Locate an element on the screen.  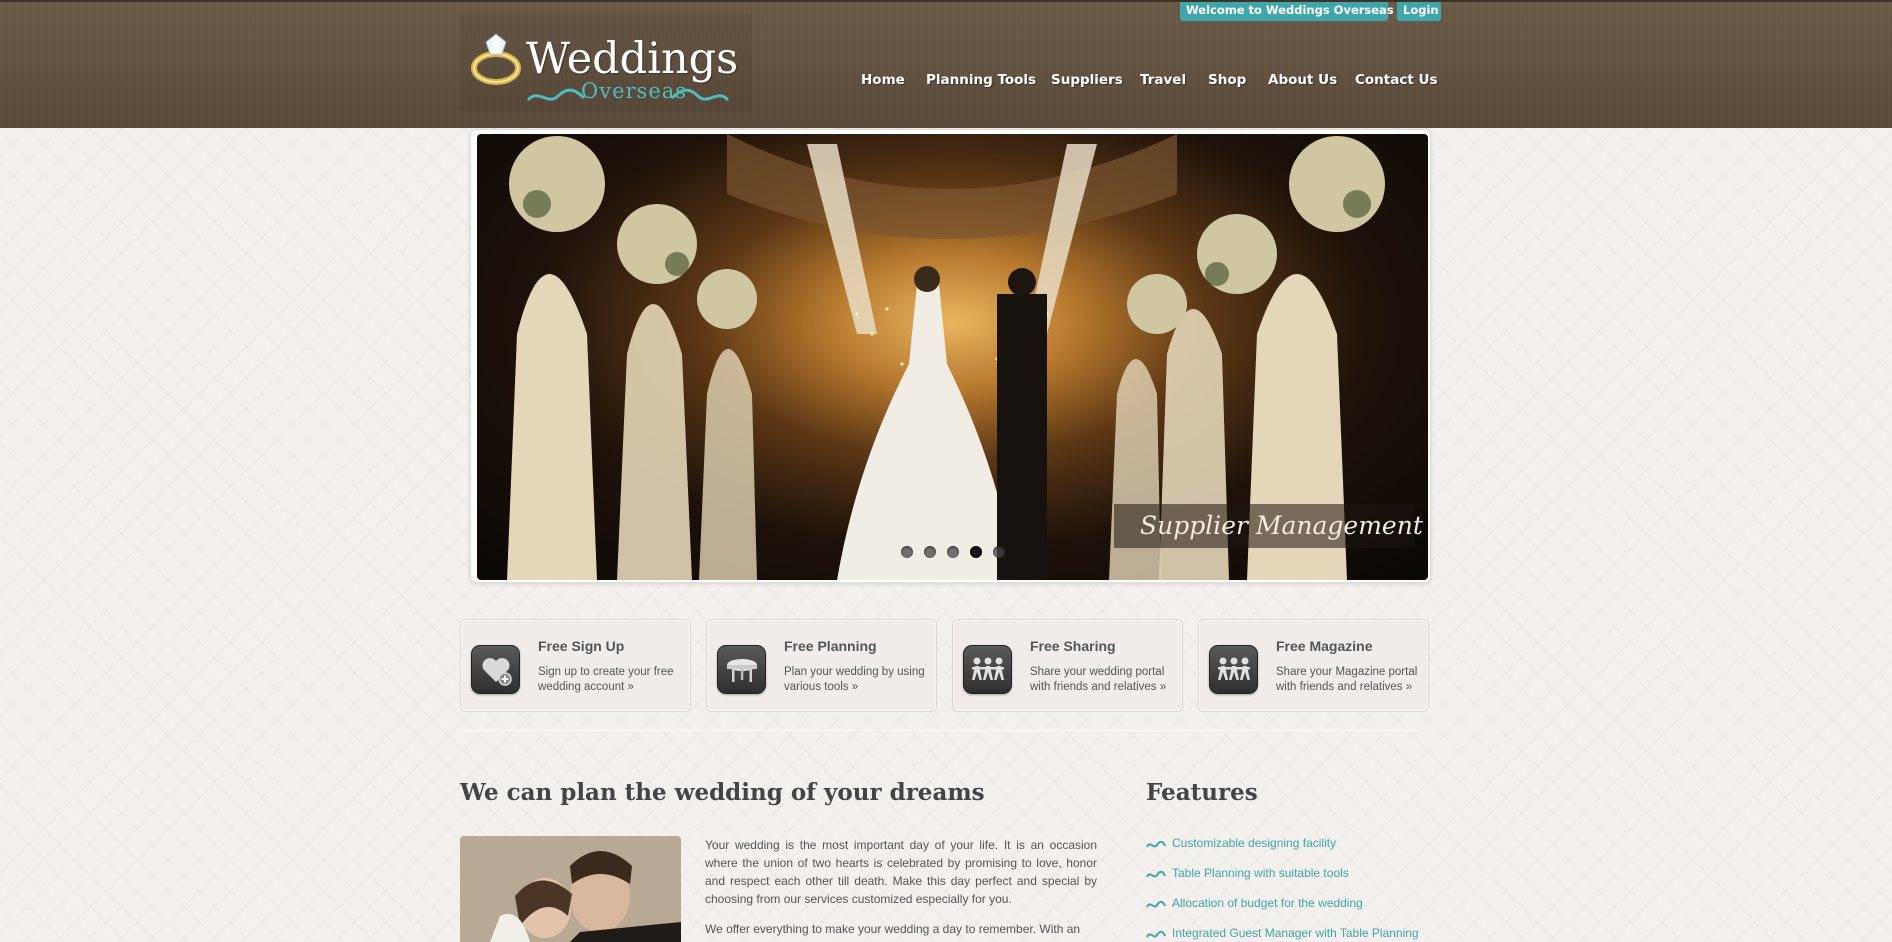
feature-link: Customizable designing facility is located at coordinates (1254, 843).